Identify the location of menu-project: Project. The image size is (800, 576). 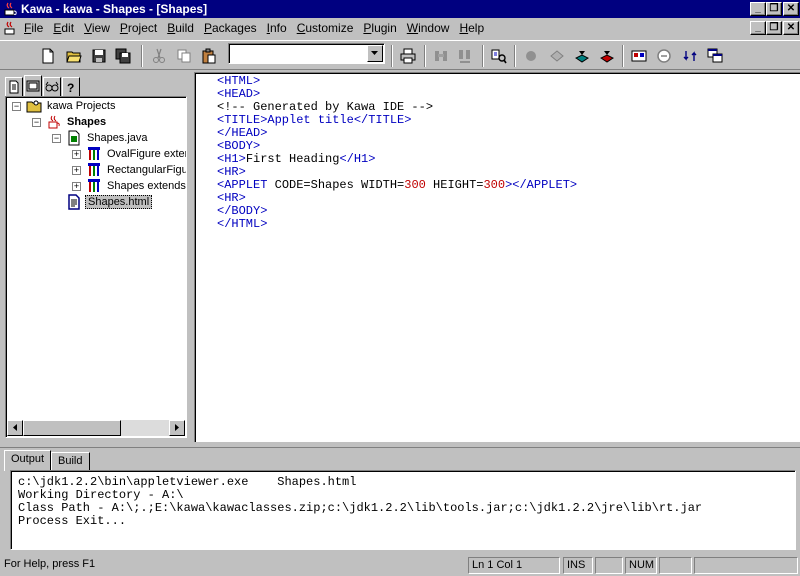
(138, 28).